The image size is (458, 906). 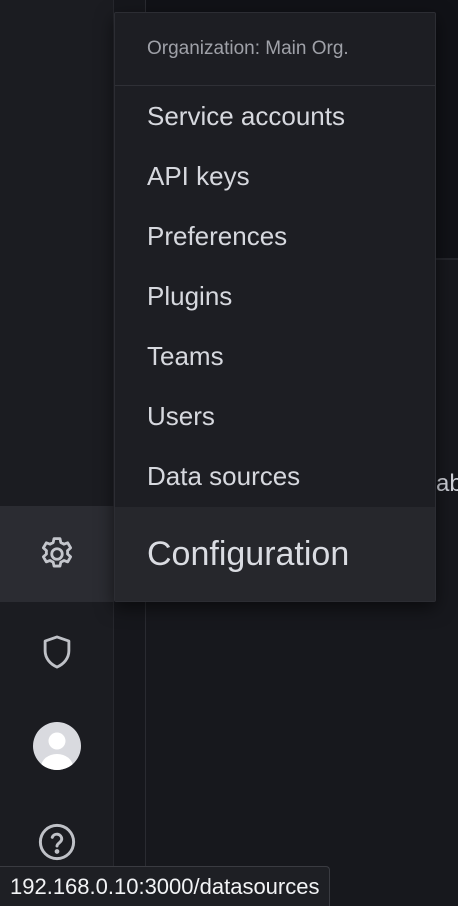 I want to click on nav-profile, so click(x=57, y=746).